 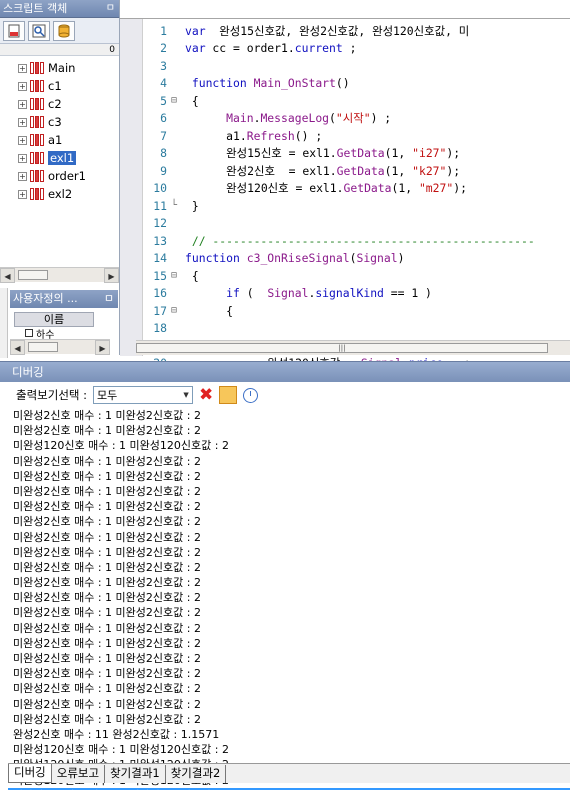 What do you see at coordinates (59, 122) in the screenshot?
I see `tree-item-c3: + c3` at bounding box center [59, 122].